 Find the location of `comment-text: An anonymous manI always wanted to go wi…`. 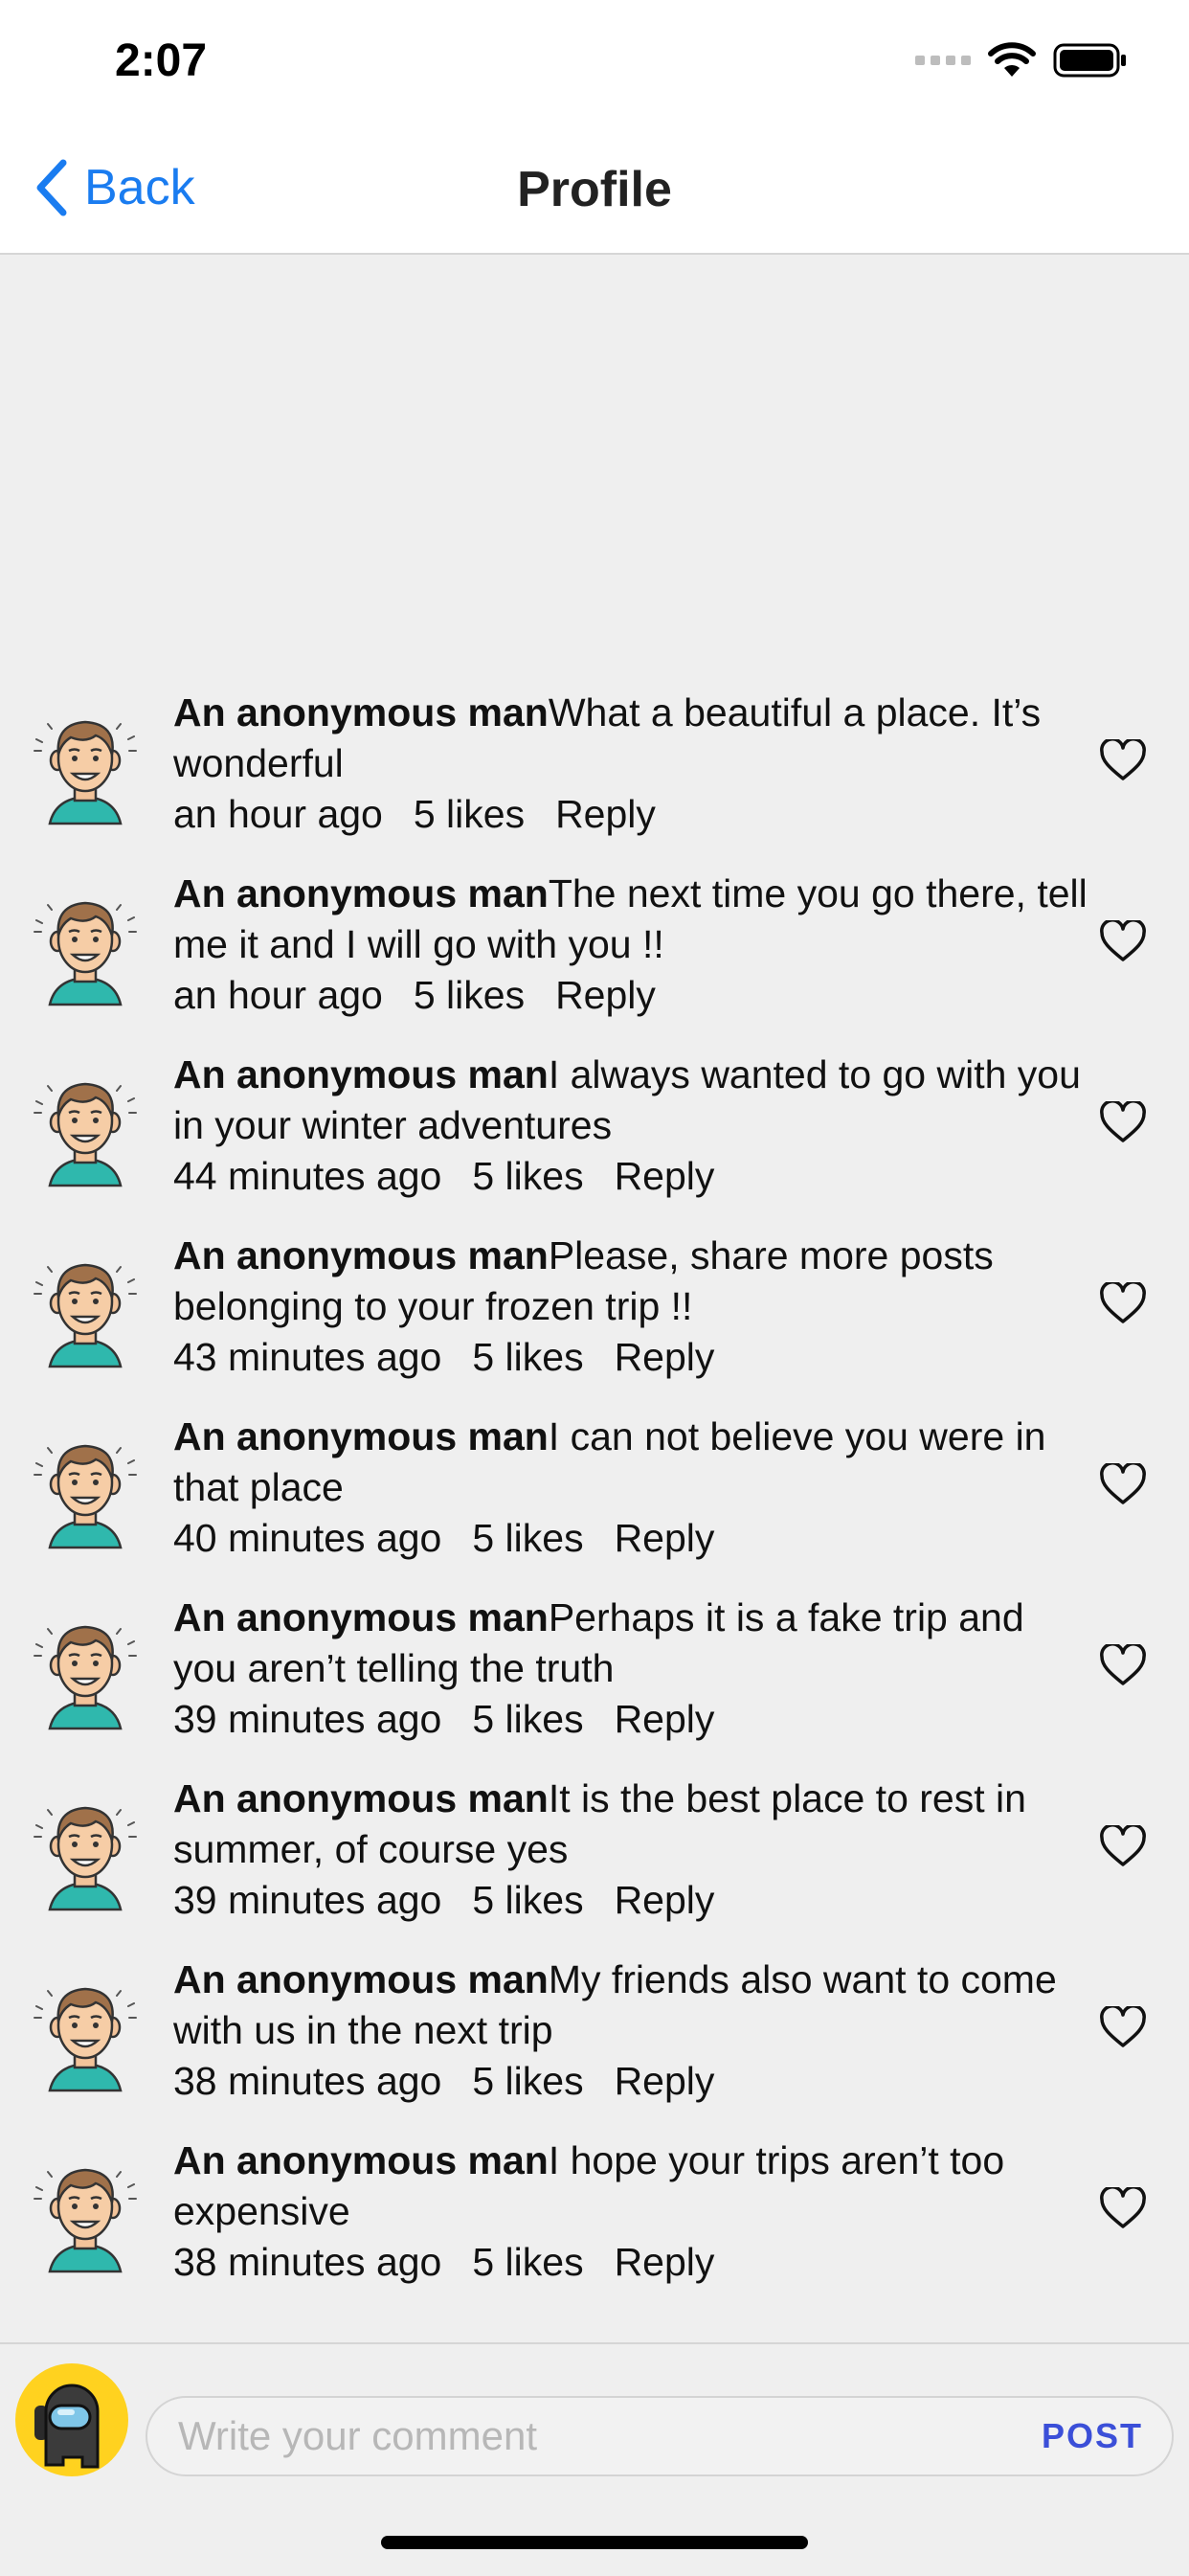

comment-text: An anonymous manI always wanted to go wi… is located at coordinates (632, 1100).